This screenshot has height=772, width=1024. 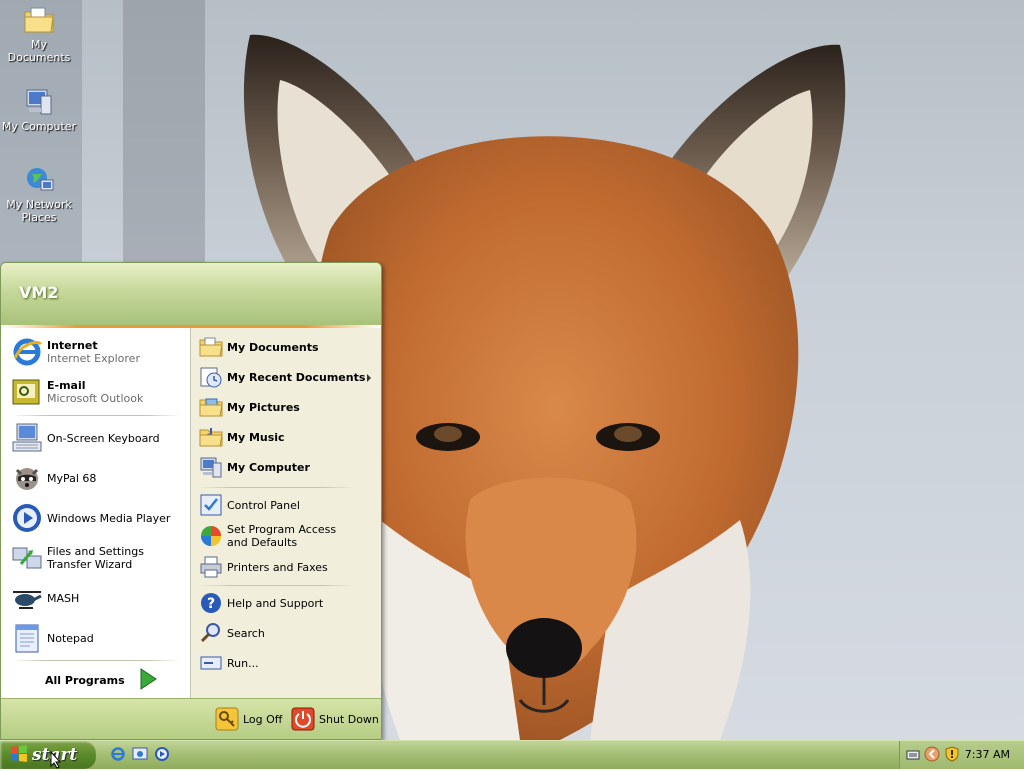 What do you see at coordinates (227, 719) in the screenshot?
I see `key-icon` at bounding box center [227, 719].